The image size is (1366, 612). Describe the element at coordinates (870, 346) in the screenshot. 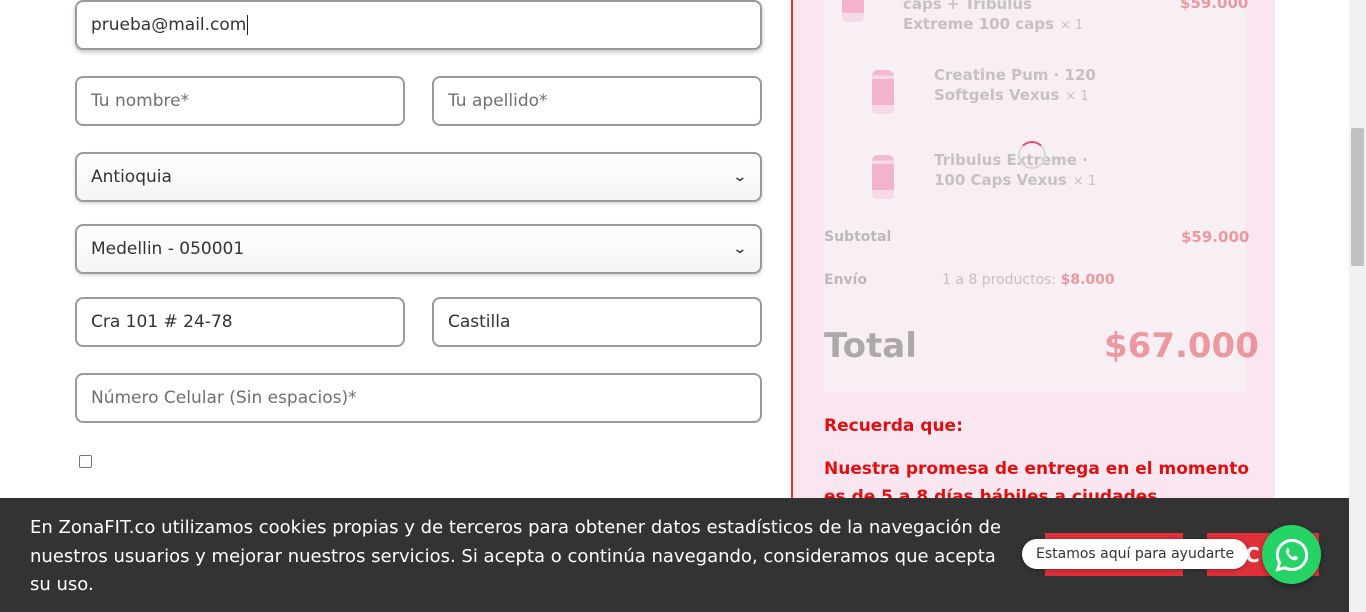

I see `total-label: Total` at that location.